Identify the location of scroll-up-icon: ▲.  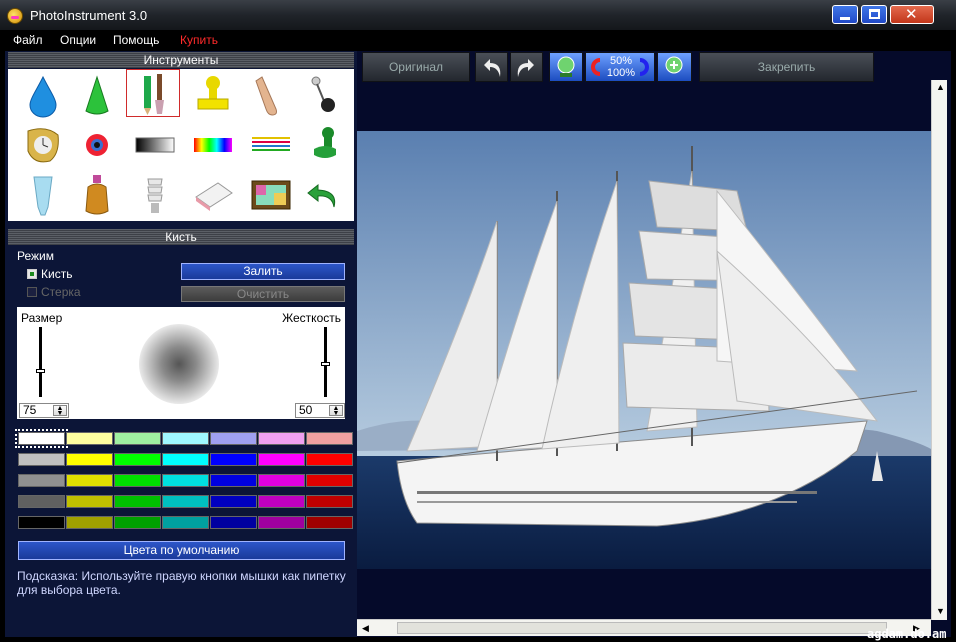
(940, 87).